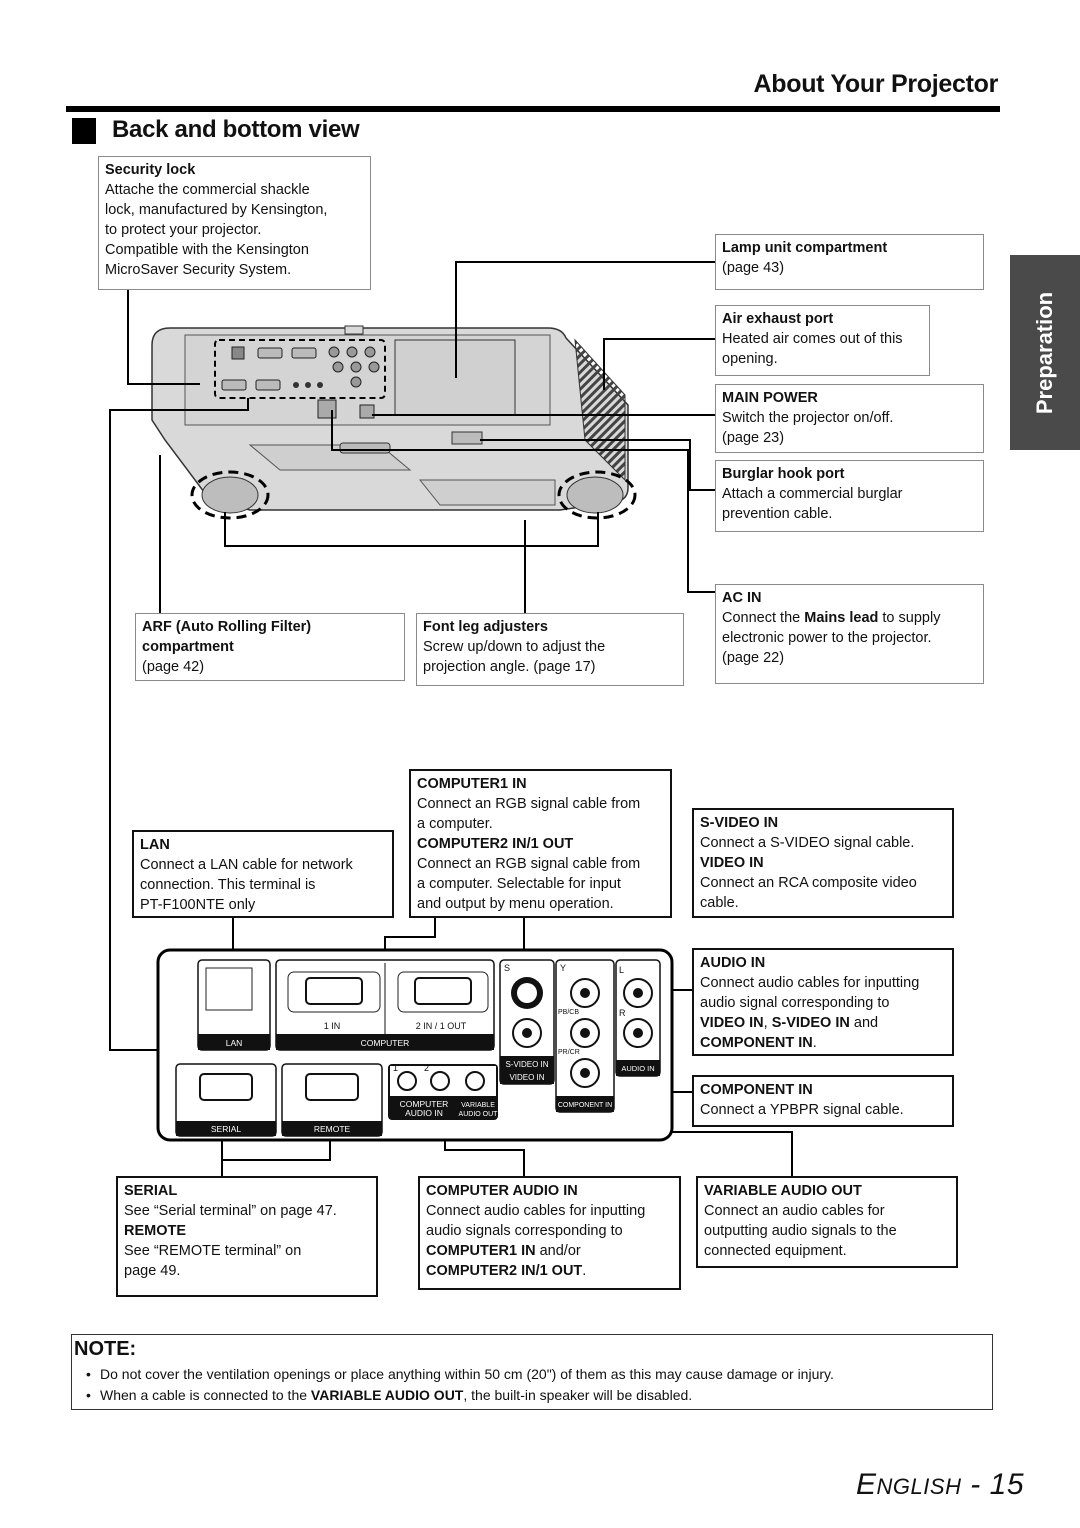  Describe the element at coordinates (151, 1191) in the screenshot. I see `callout-title: SERIAL` at that location.